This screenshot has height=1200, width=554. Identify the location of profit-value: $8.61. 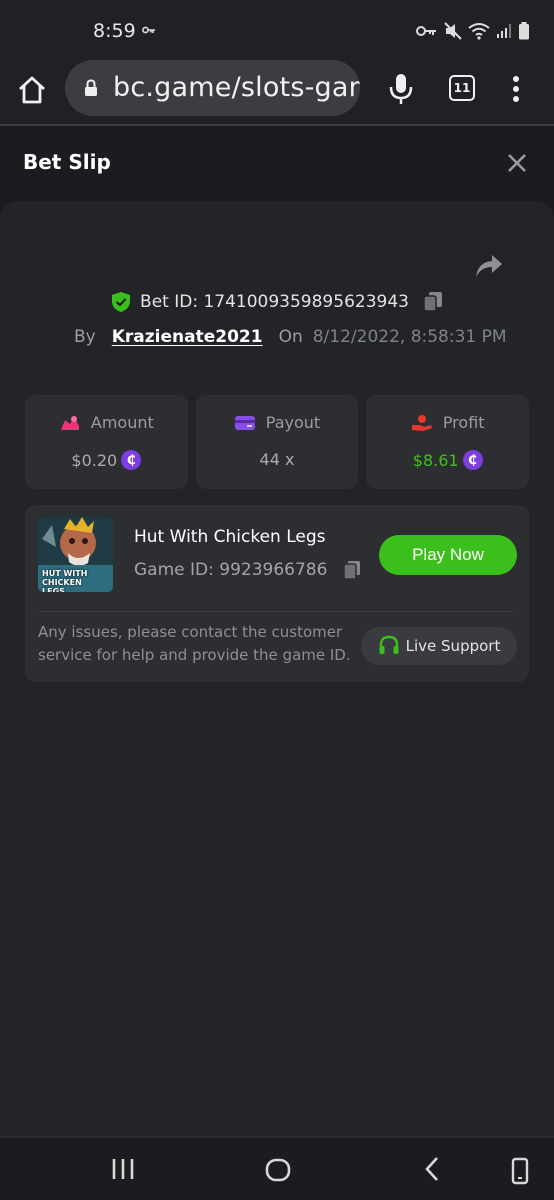
(435, 460).